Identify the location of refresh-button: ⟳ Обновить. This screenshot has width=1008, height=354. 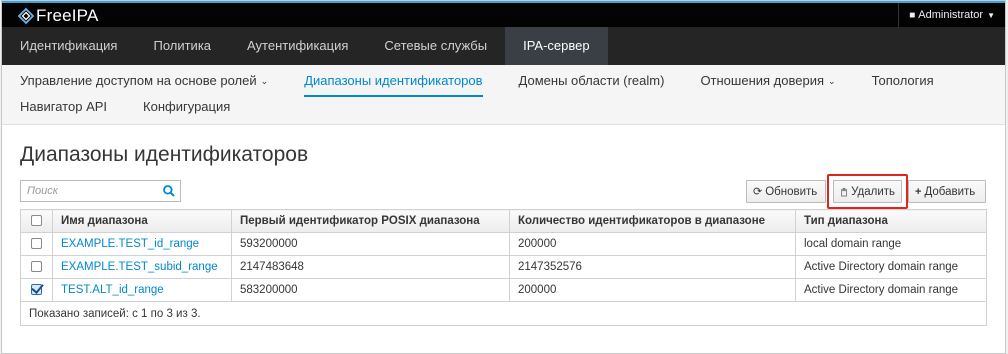
(786, 191).